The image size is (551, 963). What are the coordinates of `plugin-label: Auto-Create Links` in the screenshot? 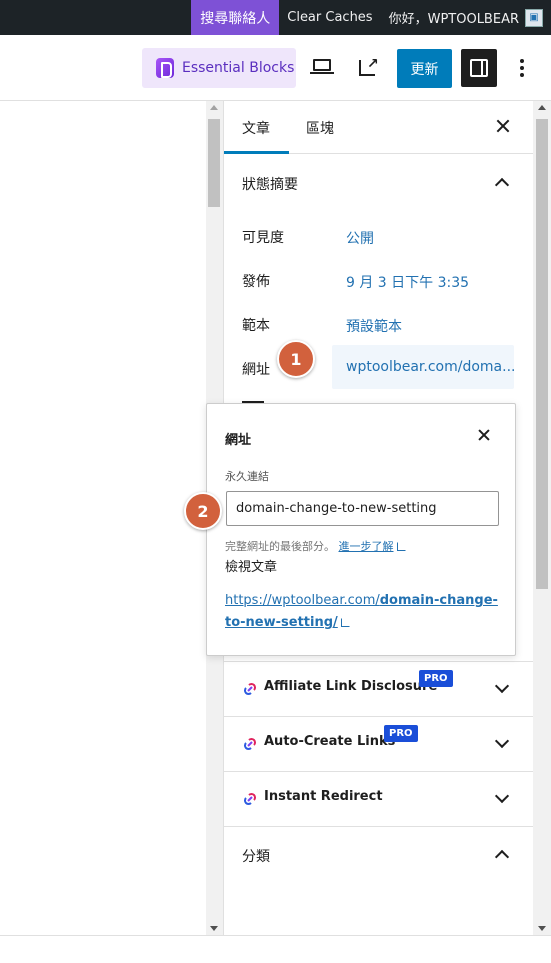 It's located at (330, 741).